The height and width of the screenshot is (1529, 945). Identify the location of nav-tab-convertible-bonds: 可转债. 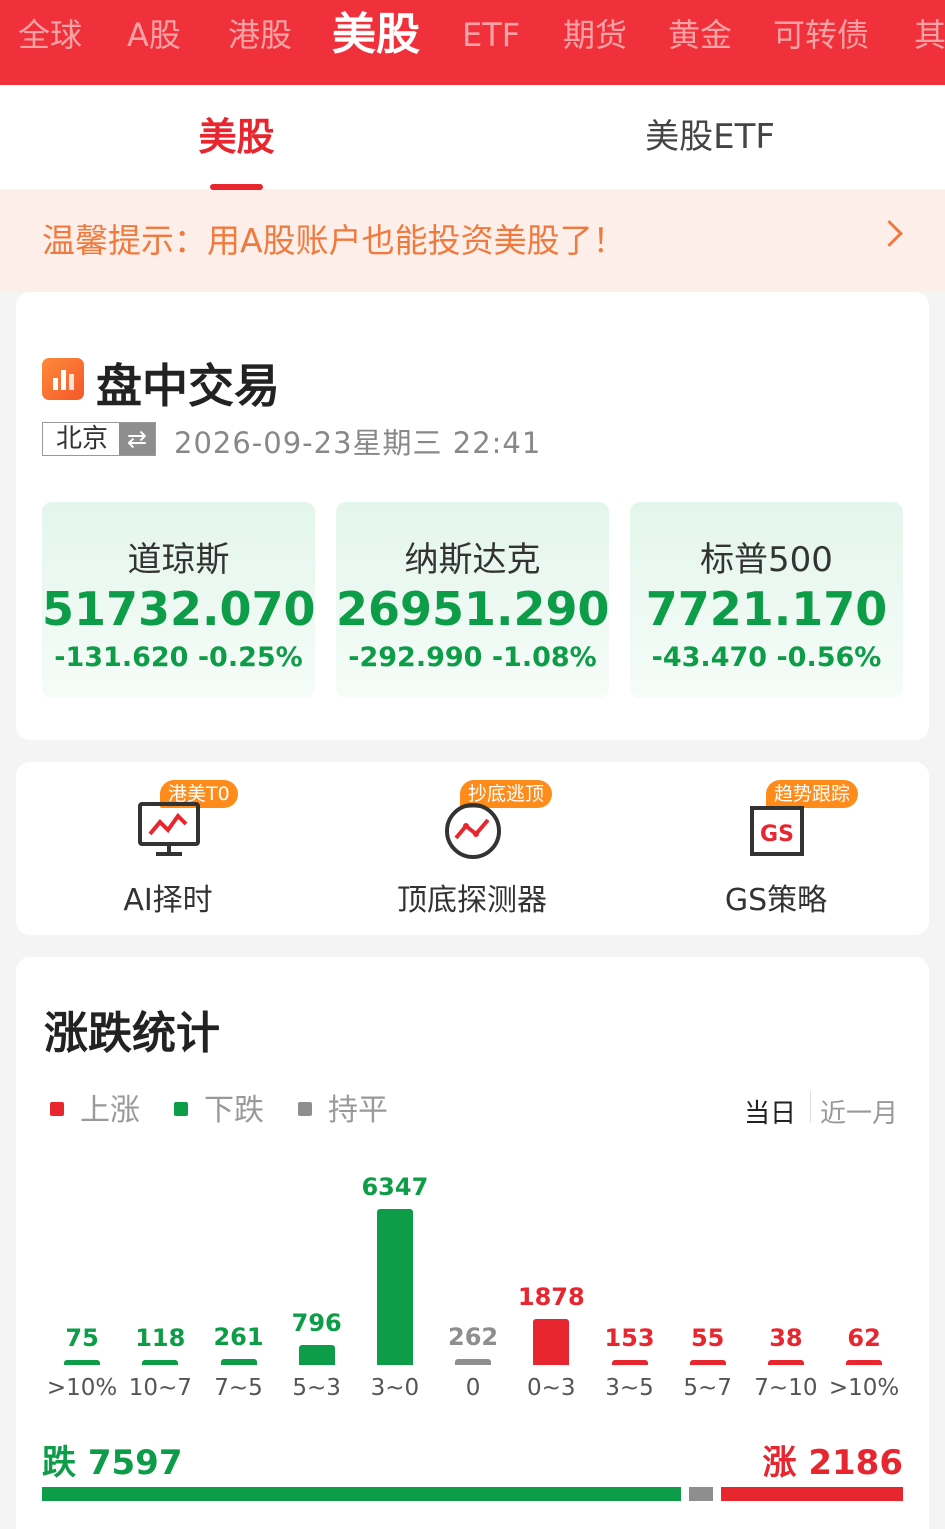
(821, 35).